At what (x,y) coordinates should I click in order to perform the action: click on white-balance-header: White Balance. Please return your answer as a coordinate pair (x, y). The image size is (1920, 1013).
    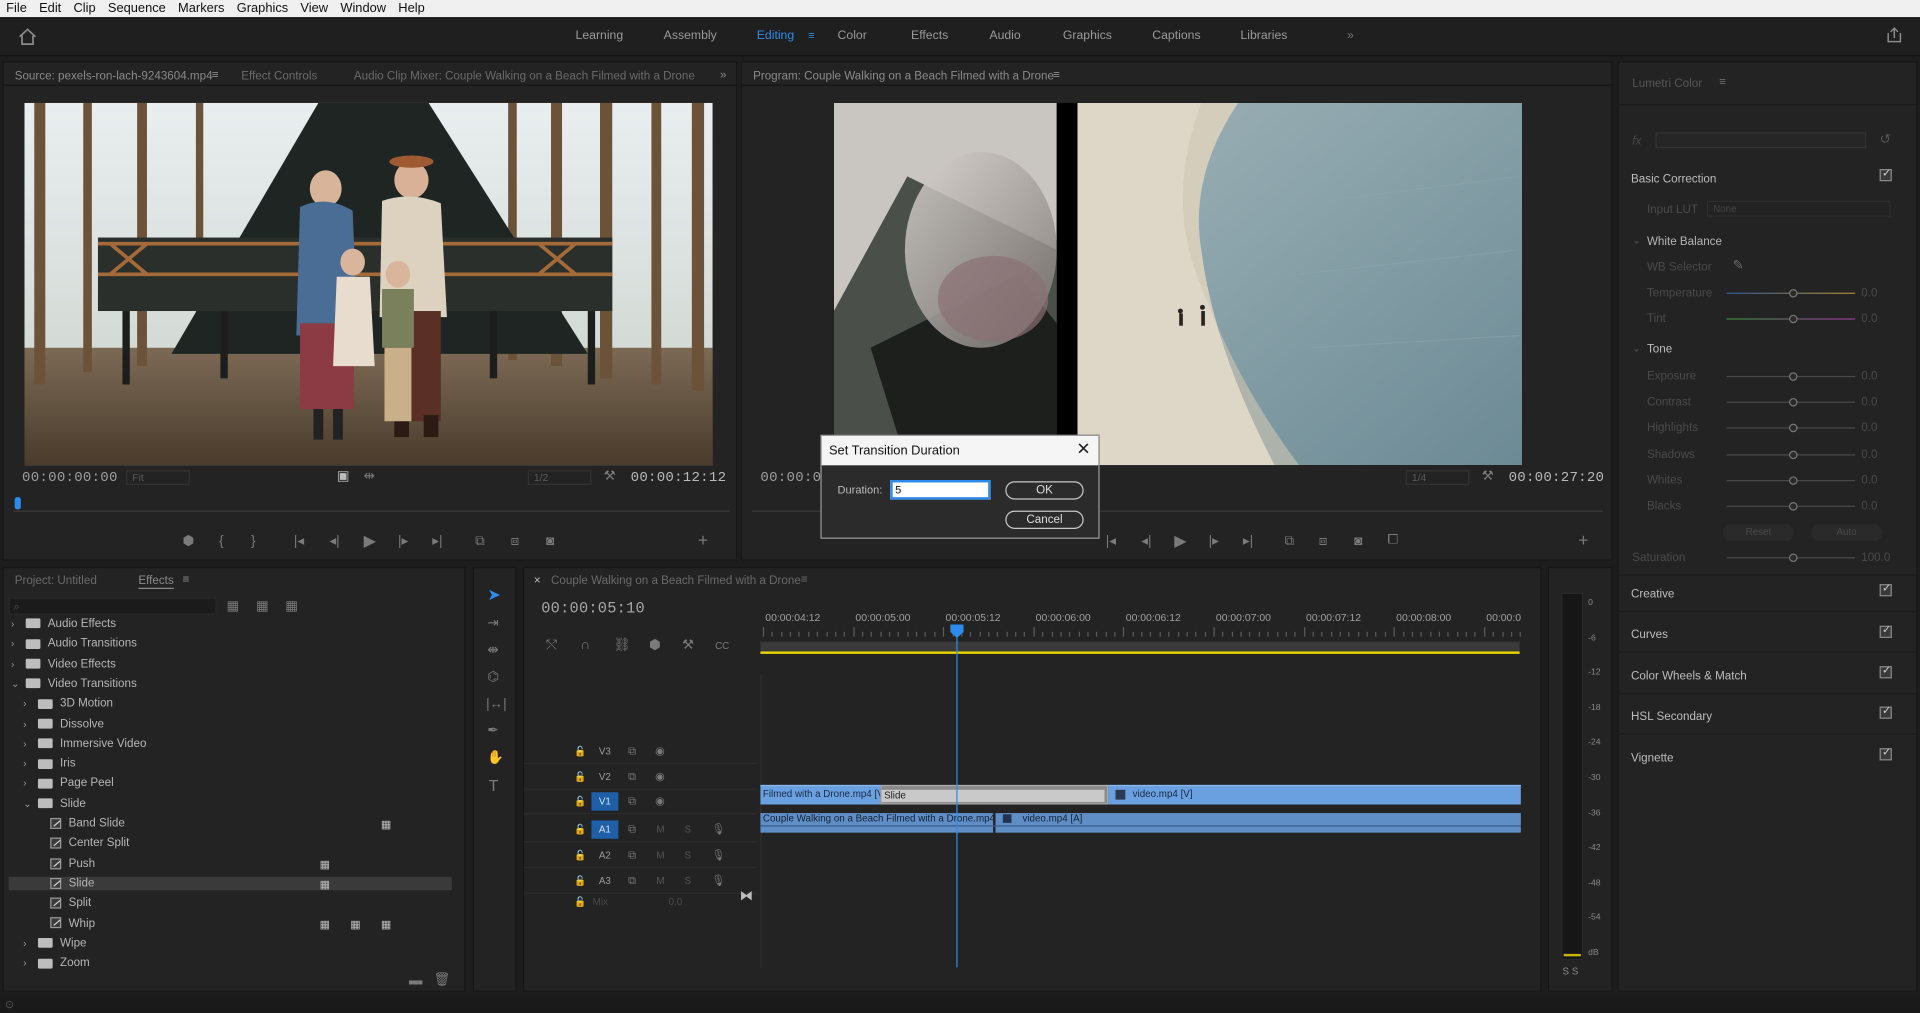
    Looking at the image, I should click on (1684, 241).